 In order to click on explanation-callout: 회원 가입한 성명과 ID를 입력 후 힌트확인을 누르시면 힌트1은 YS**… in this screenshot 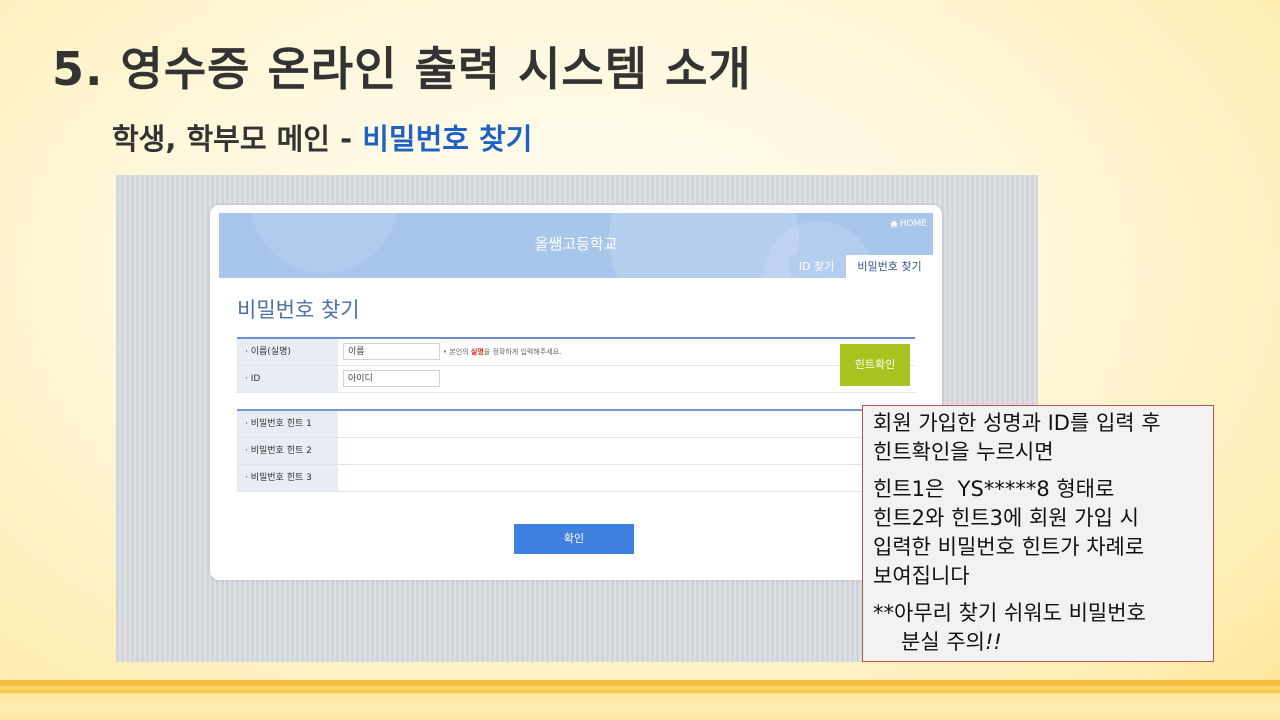, I will do `click(1038, 533)`.